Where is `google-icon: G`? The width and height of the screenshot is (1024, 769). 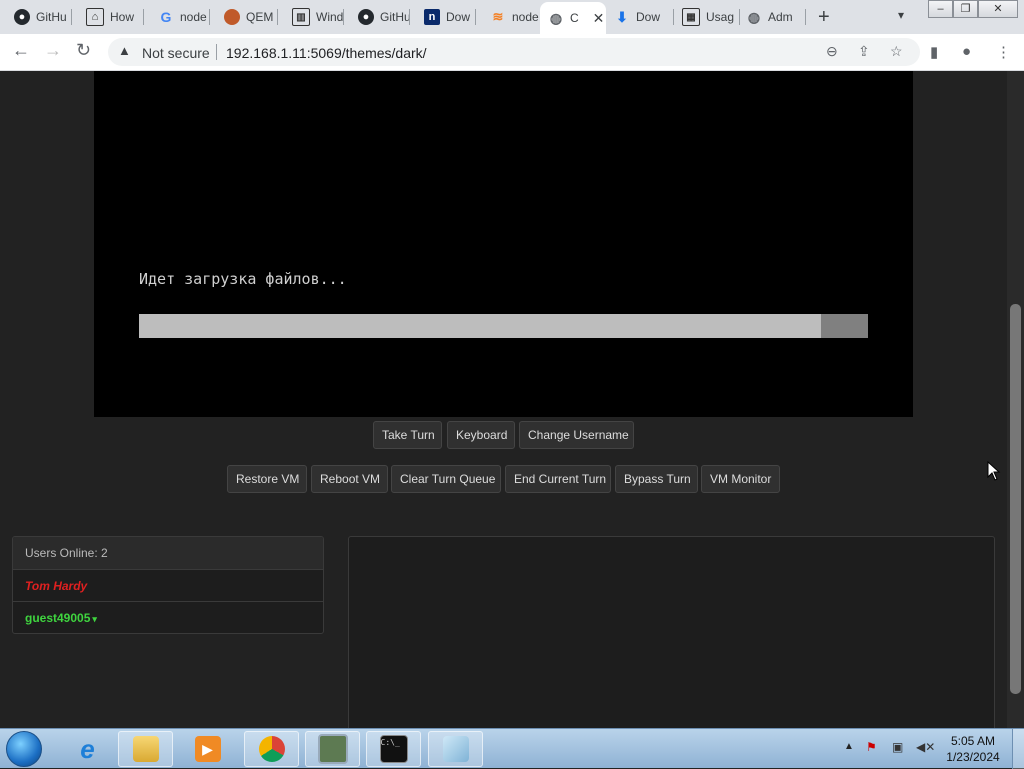
google-icon: G is located at coordinates (166, 17).